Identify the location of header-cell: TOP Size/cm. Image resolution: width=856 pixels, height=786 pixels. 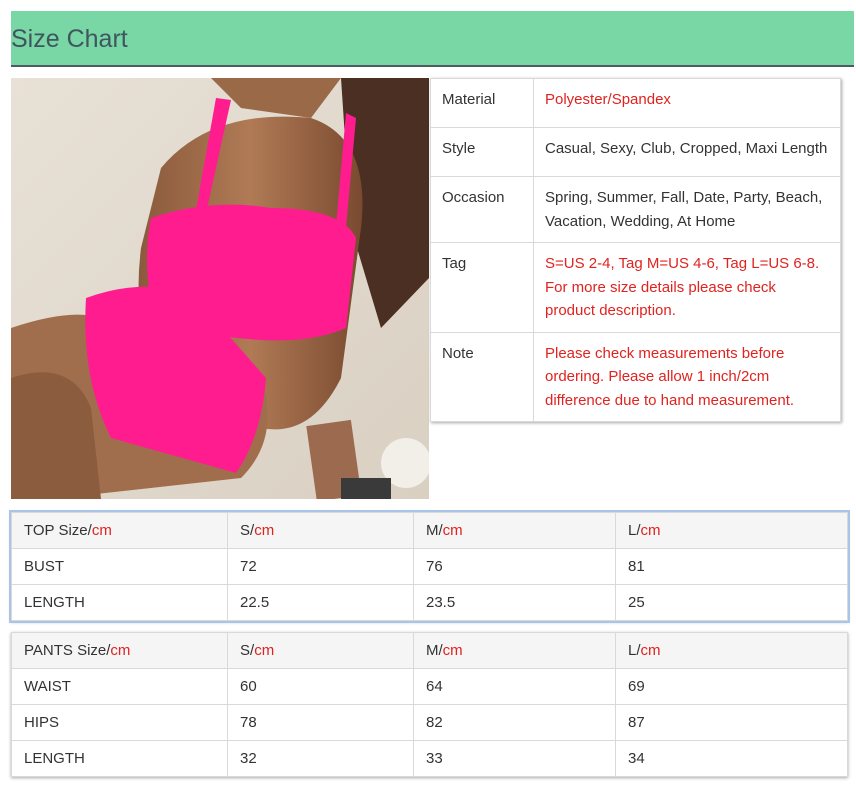
(119, 530).